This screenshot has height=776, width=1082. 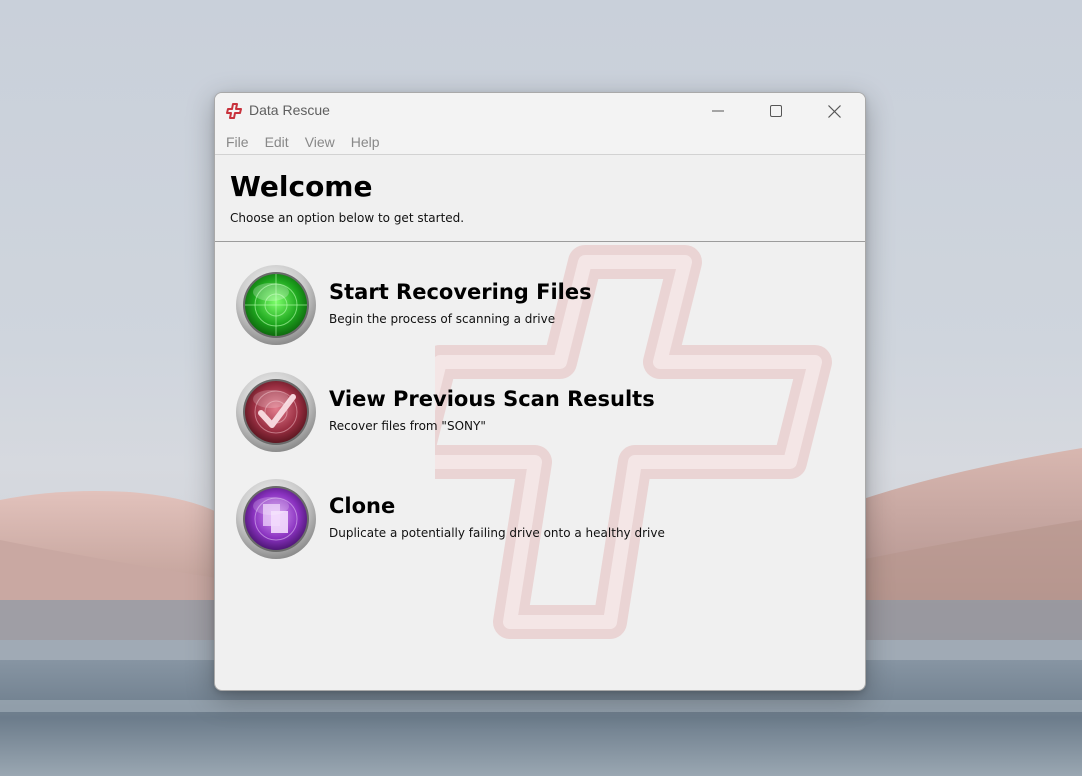 What do you see at coordinates (277, 142) in the screenshot?
I see `menu-edit: Edit` at bounding box center [277, 142].